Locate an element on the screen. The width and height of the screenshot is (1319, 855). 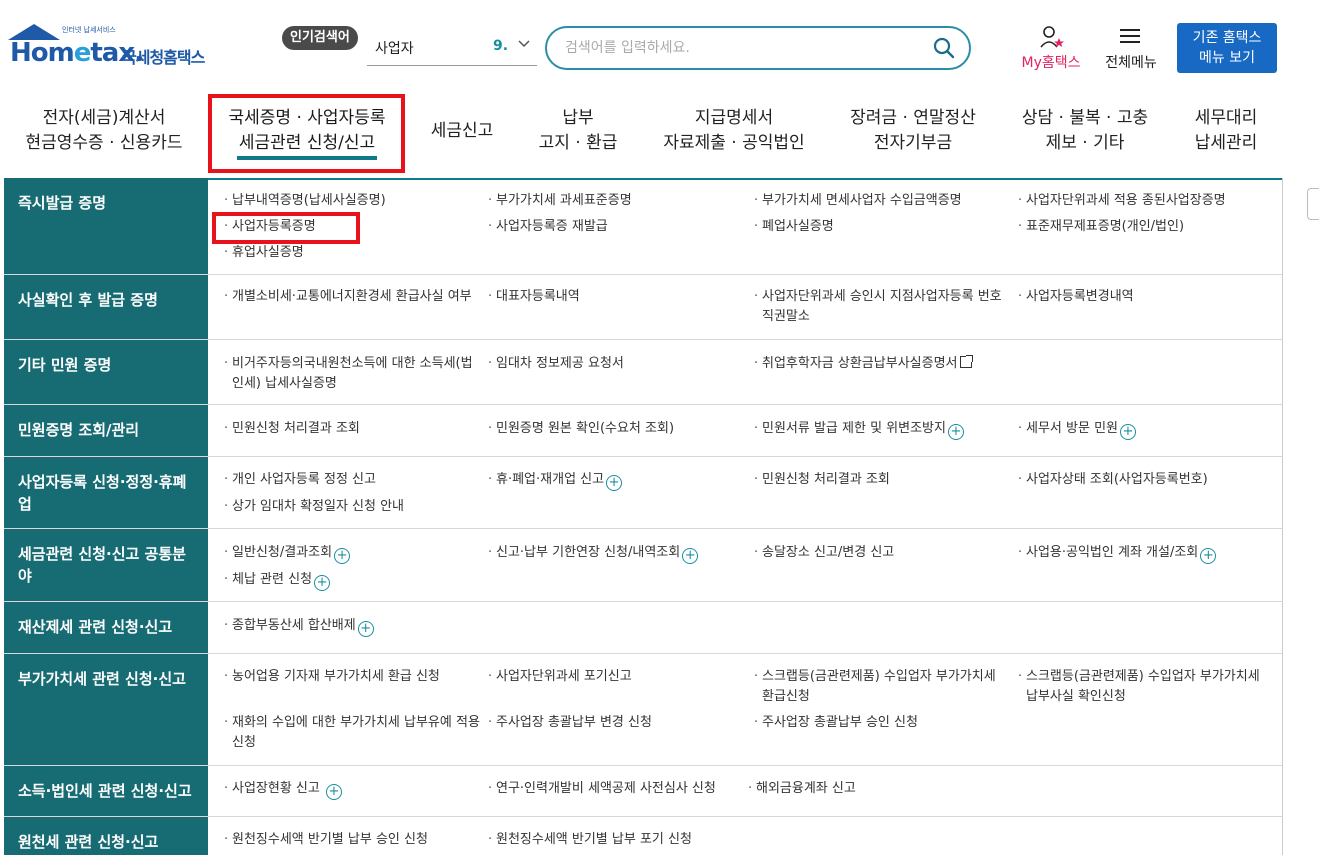
menu-link: 표준재무제표증명(개인/법인) is located at coordinates (1101, 227).